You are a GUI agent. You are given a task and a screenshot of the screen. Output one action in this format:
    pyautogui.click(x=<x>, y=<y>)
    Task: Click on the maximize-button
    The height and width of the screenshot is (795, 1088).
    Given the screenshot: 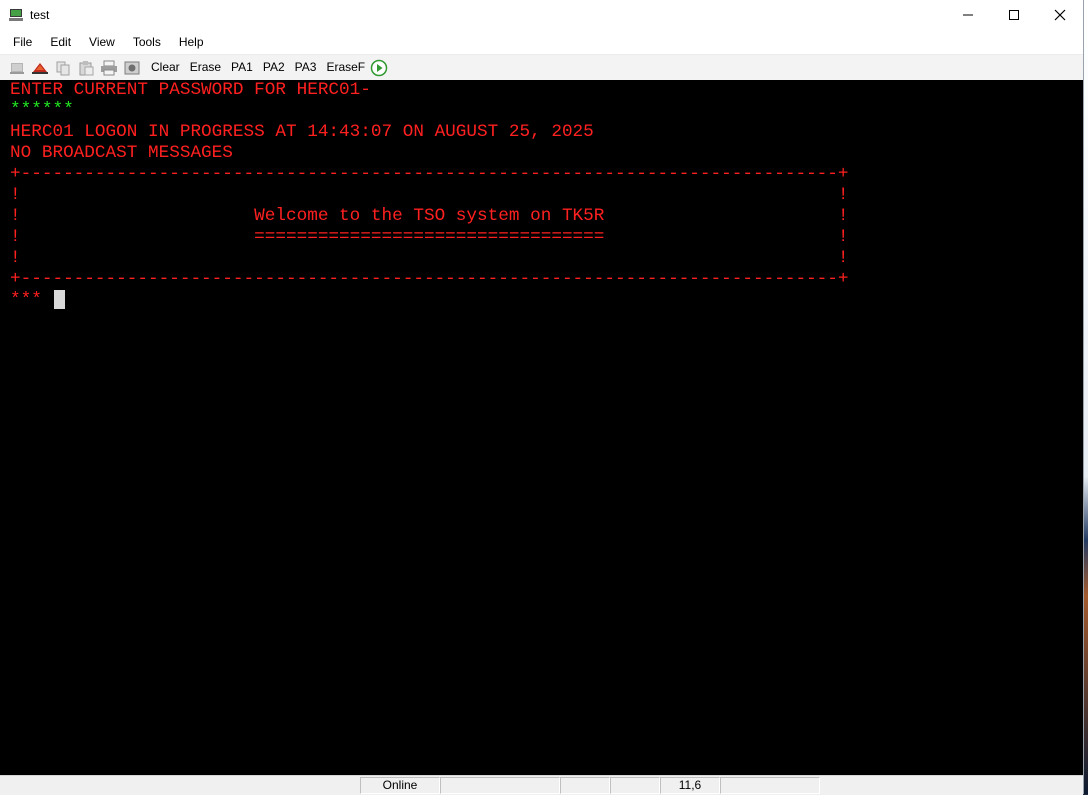 What is the action you would take?
    pyautogui.click(x=1014, y=15)
    